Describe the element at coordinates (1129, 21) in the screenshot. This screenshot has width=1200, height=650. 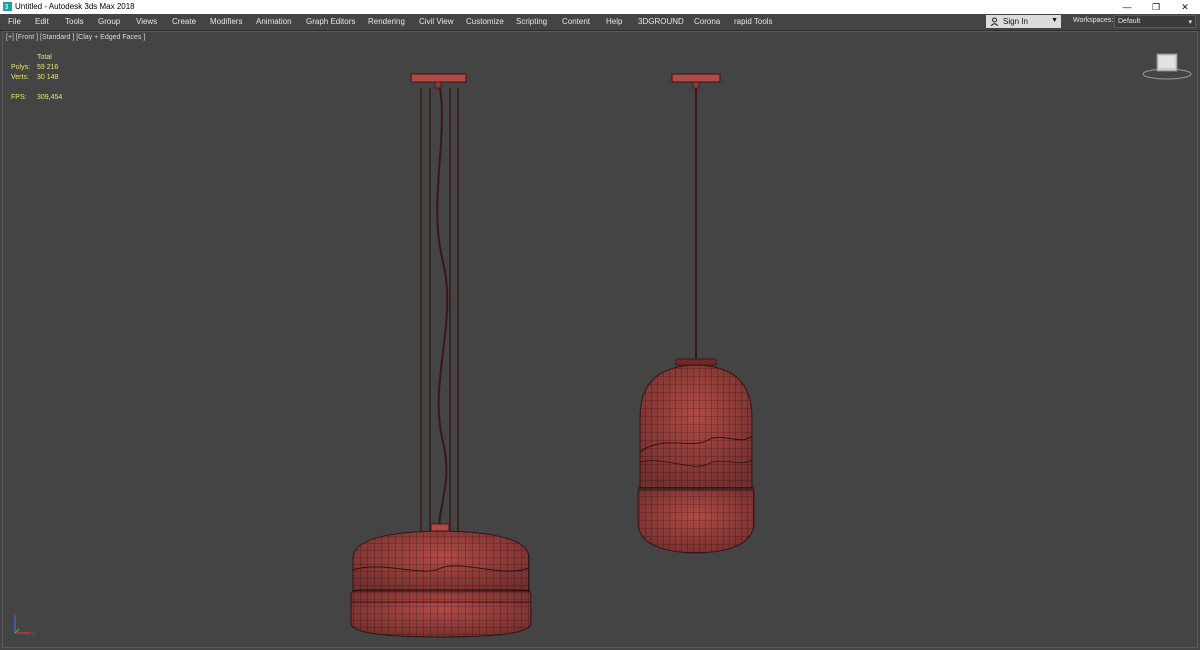
I see `workspaces-value: Default` at that location.